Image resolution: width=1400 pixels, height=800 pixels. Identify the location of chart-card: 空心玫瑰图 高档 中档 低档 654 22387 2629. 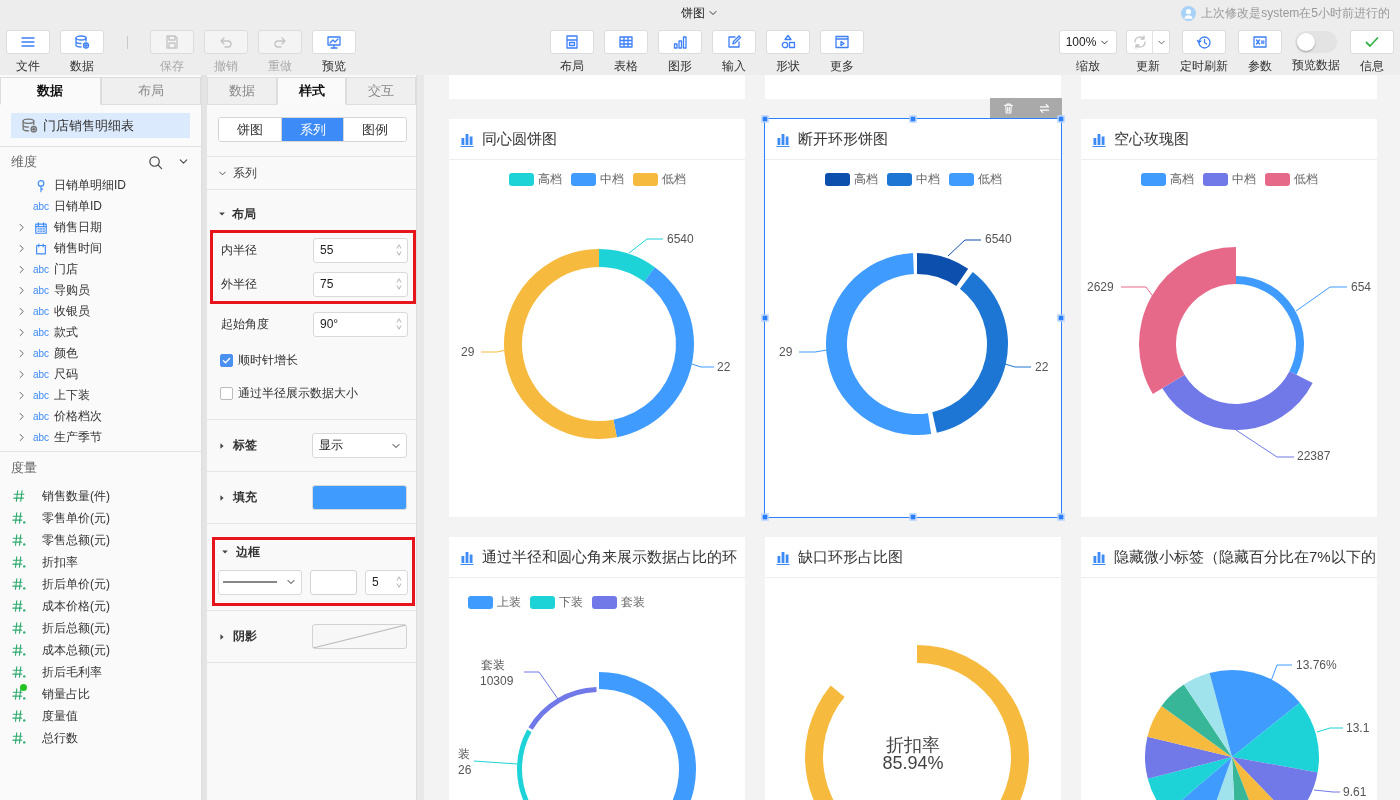
(1229, 318).